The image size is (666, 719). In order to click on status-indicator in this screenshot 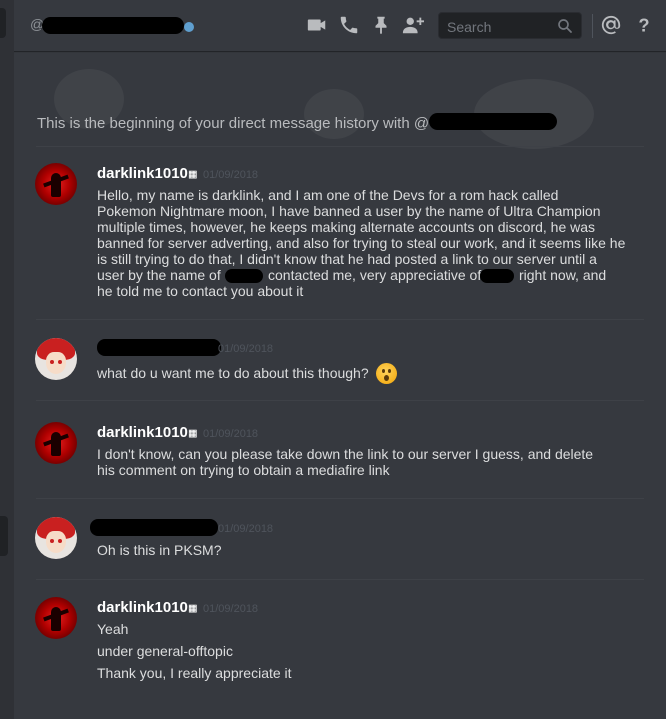, I will do `click(189, 27)`.